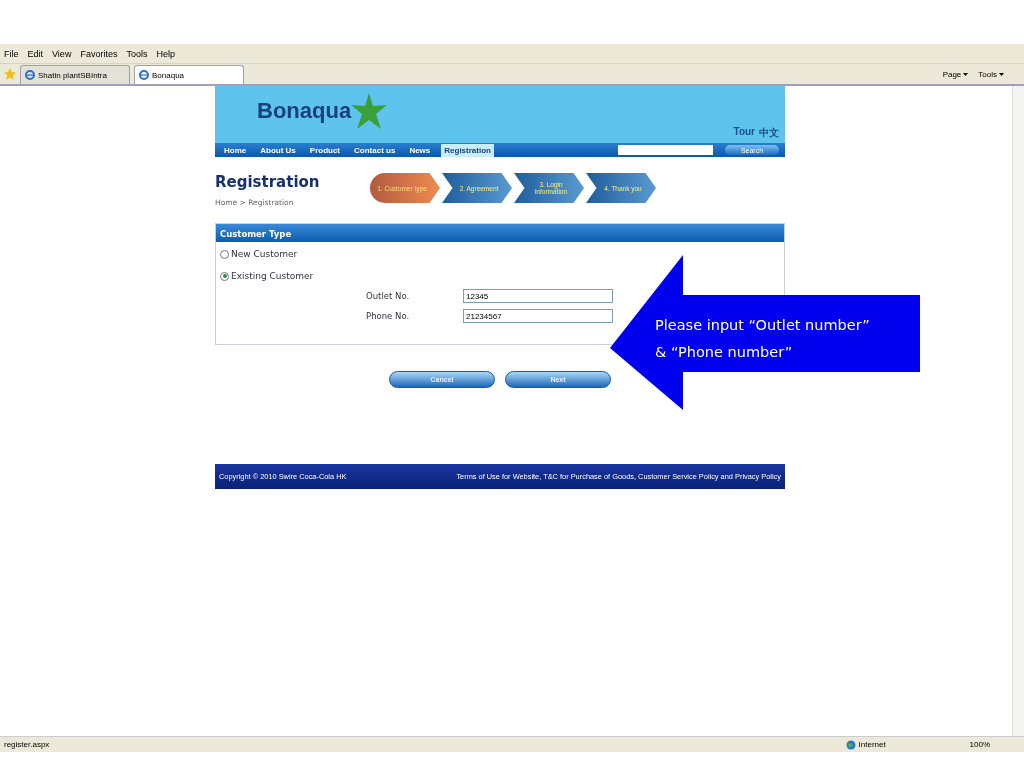  What do you see at coordinates (979, 744) in the screenshot?
I see `zoom-level: 100%` at bounding box center [979, 744].